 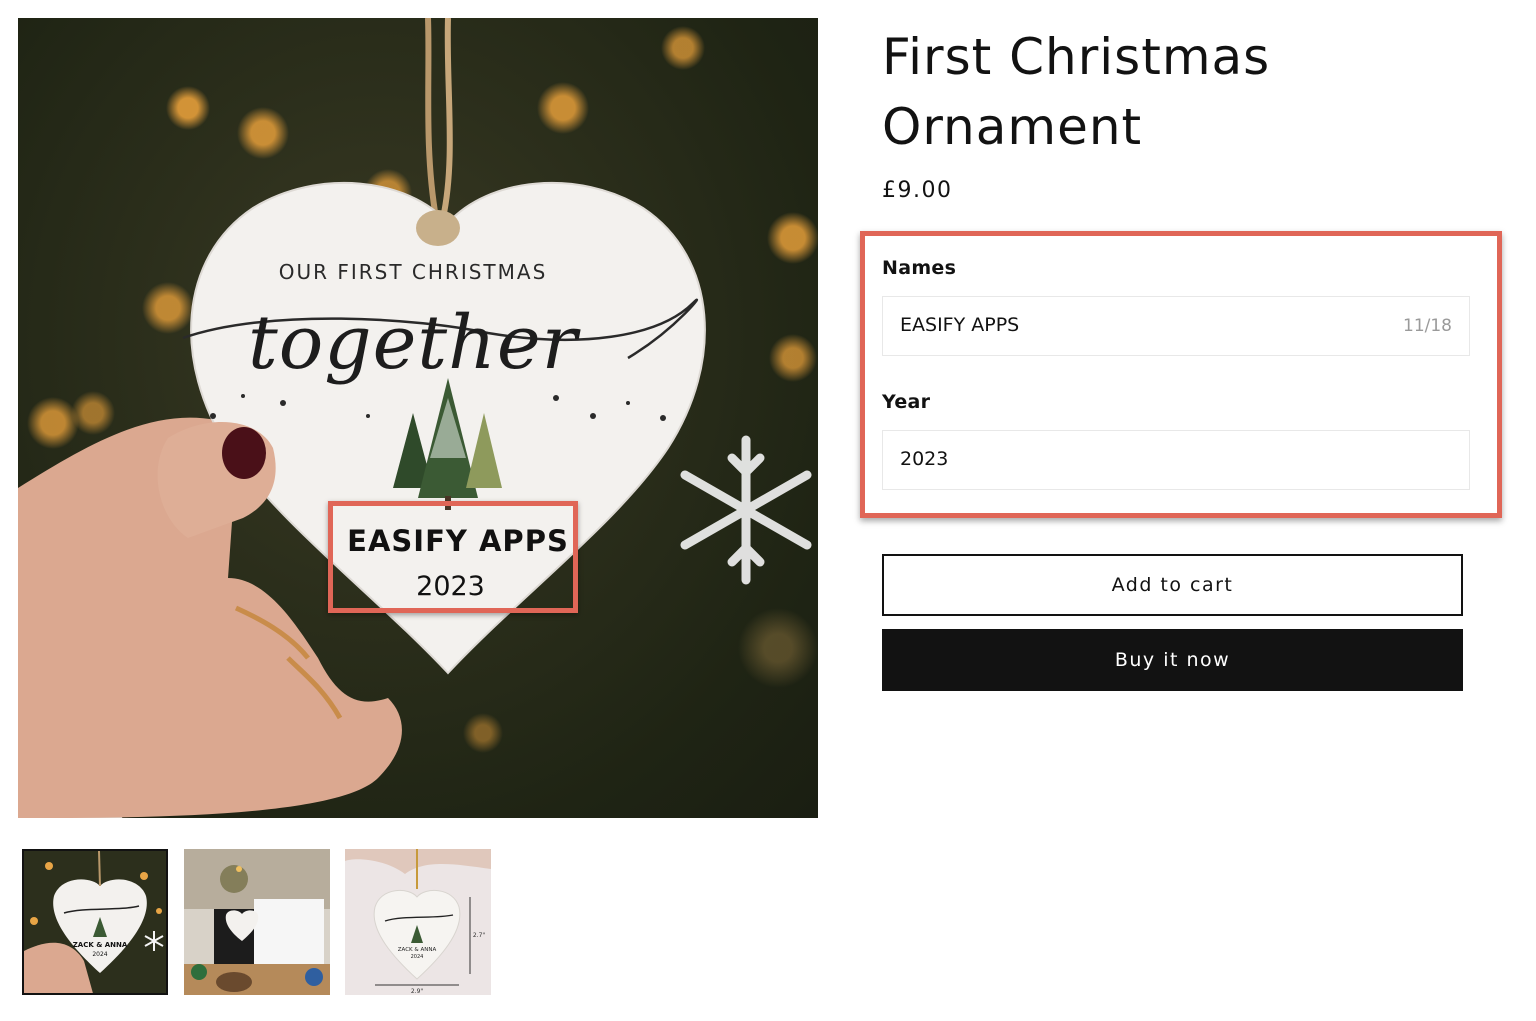 I want to click on product-price: £9.00, so click(x=917, y=190).